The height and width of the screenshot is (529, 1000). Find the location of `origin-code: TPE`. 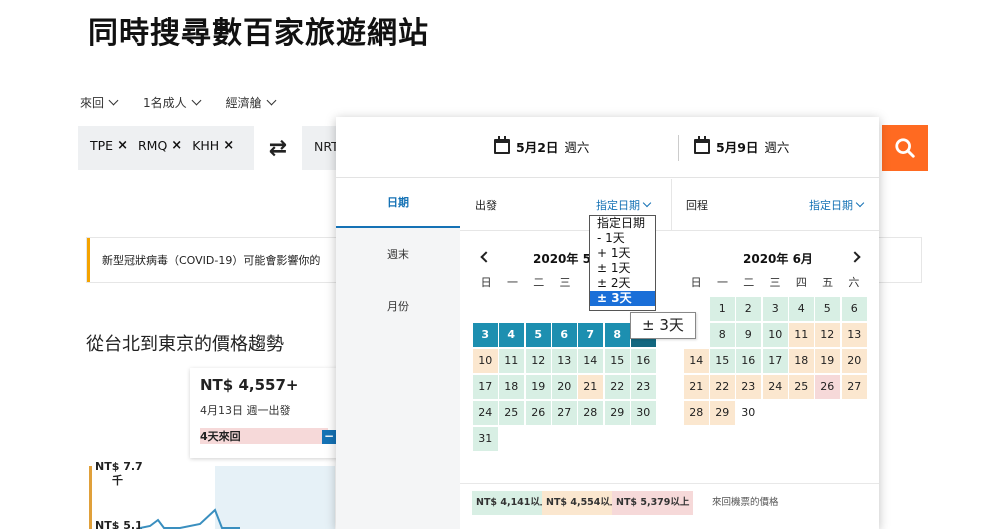

origin-code: TPE is located at coordinates (102, 145).